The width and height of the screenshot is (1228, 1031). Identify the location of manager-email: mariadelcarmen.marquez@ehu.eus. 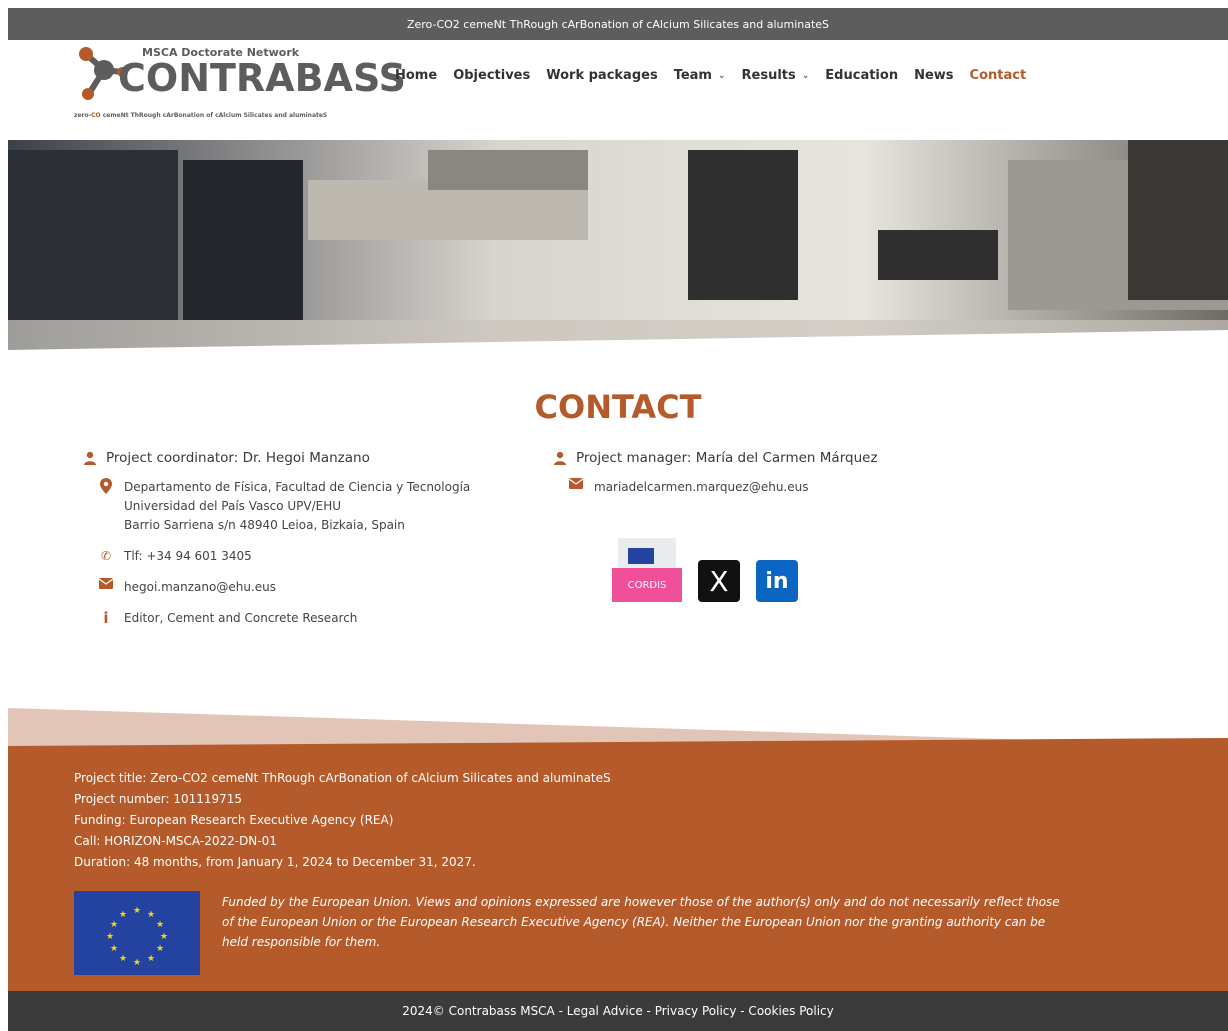
(770, 487).